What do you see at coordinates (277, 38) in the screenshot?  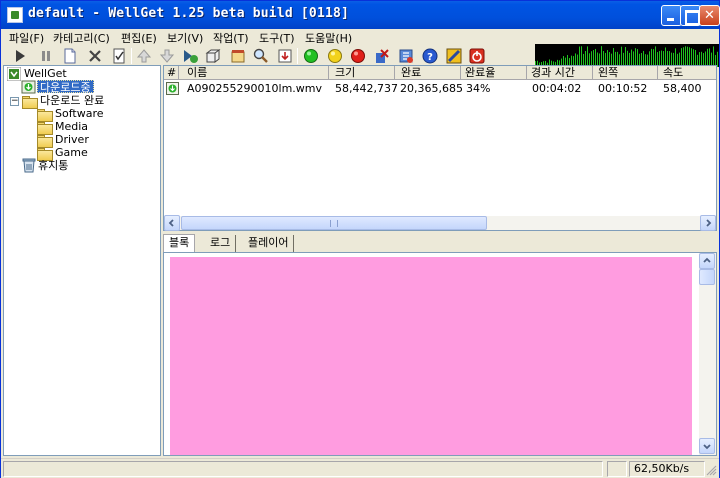 I see `menu-tools: 도구(T)` at bounding box center [277, 38].